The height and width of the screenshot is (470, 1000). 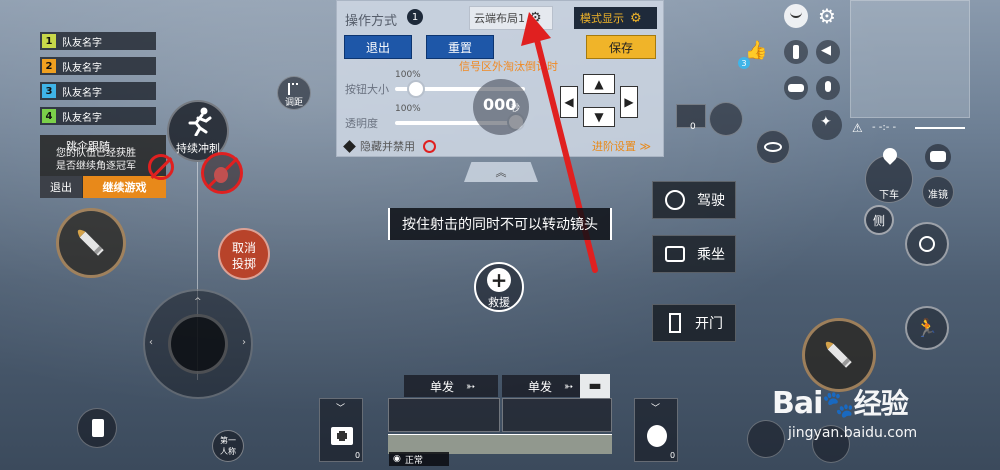 I want to click on weapon2-fire-mode: 单发 ➳, so click(x=541, y=386).